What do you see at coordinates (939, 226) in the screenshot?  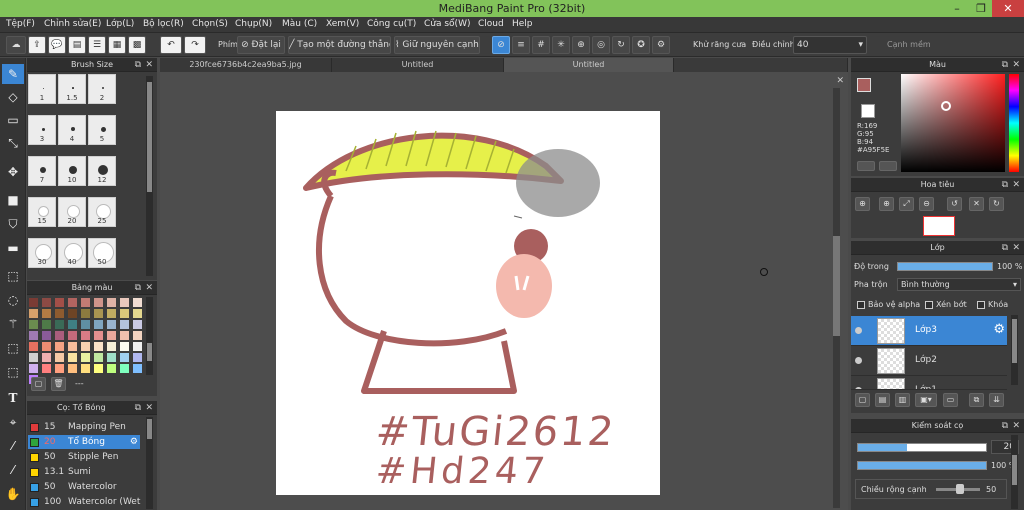 I see `navigator-preview` at bounding box center [939, 226].